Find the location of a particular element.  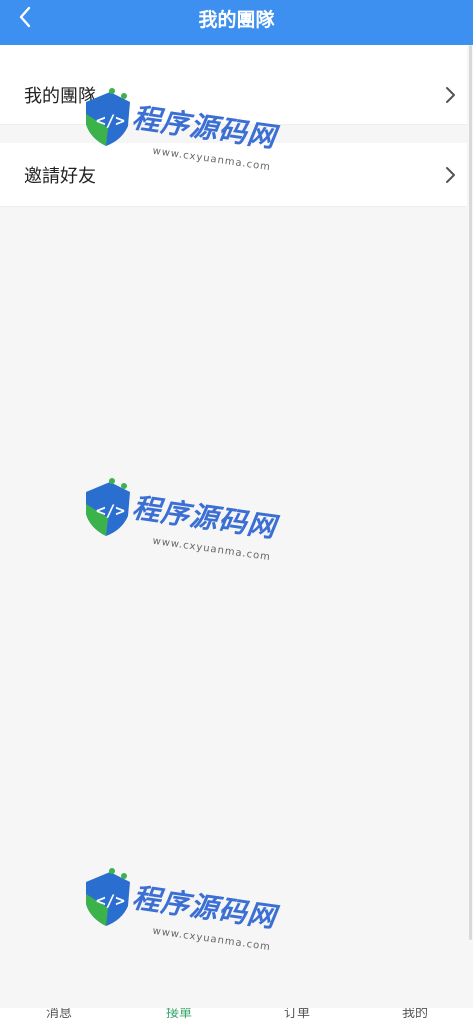

tab-messages: 消息 is located at coordinates (59, 1014).